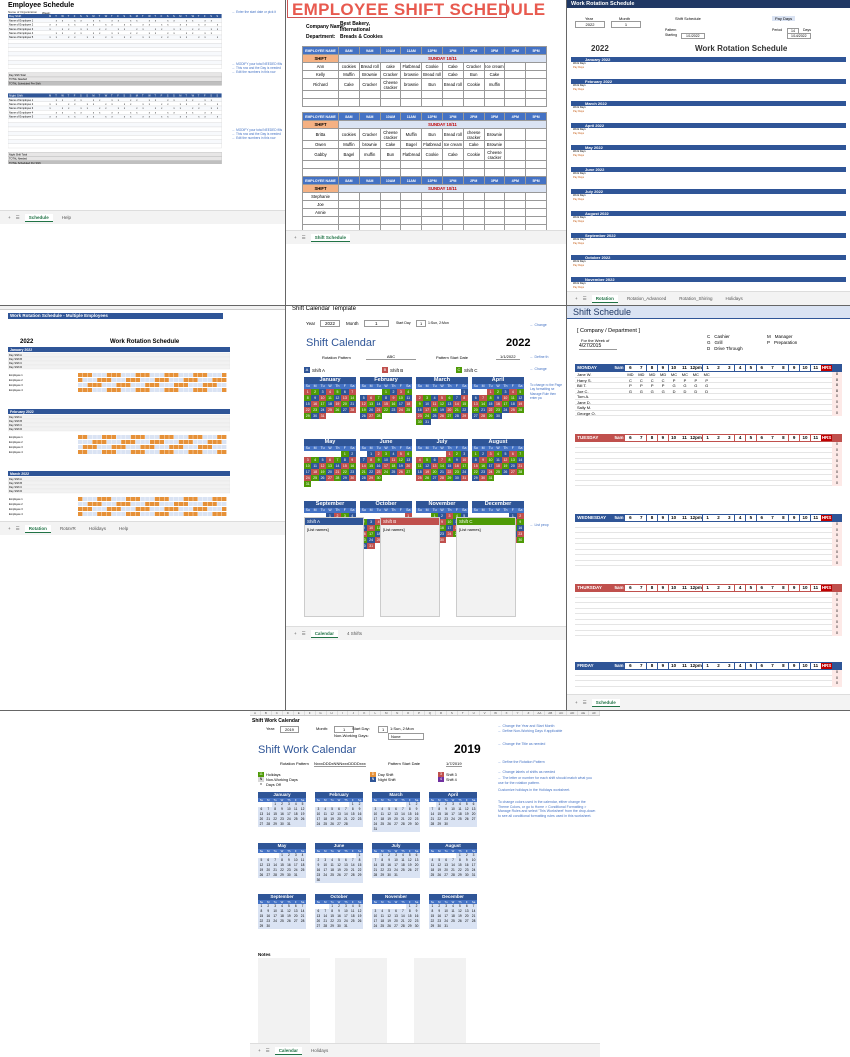 The height and width of the screenshot is (1057, 850). What do you see at coordinates (604, 298) in the screenshot?
I see `tab-rotation: Rotation` at bounding box center [604, 298].